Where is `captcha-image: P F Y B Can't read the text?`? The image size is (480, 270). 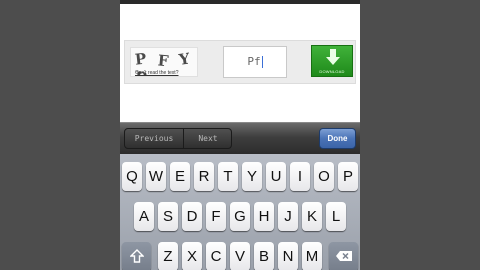
captcha-image: P F Y B Can't read the text? is located at coordinates (164, 62).